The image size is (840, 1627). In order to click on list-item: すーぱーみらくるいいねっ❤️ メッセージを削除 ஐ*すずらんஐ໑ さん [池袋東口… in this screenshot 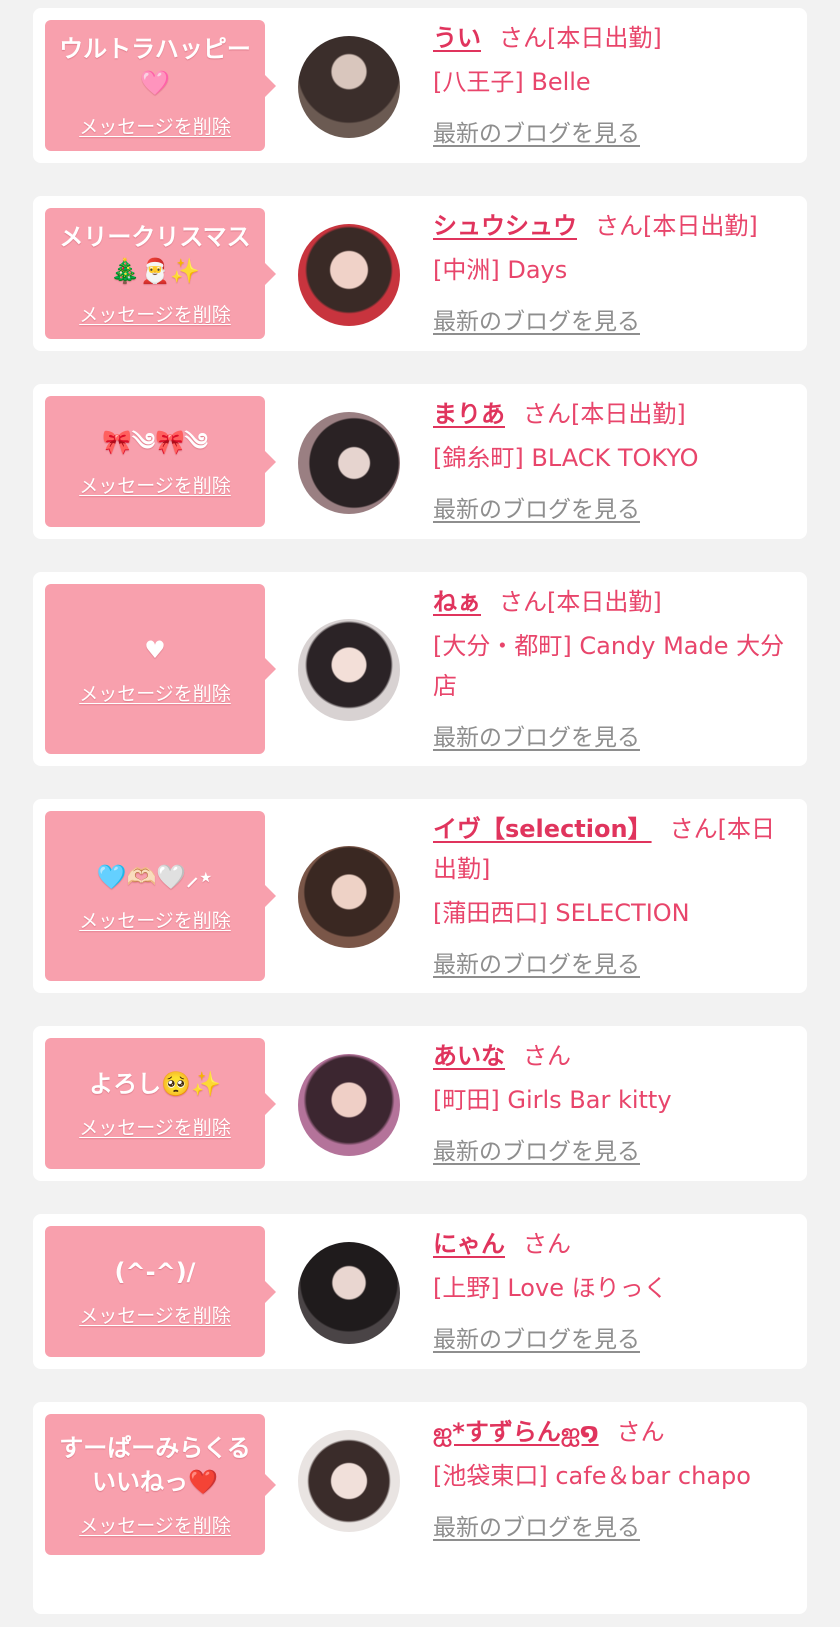, I will do `click(420, 1508)`.